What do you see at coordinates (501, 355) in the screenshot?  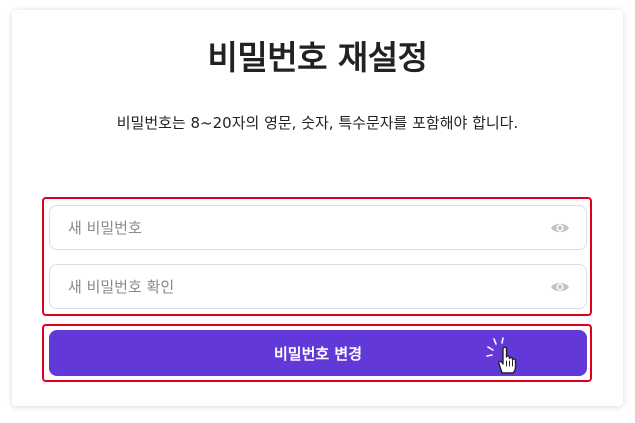 I see `hand-pointer-cursor-icon` at bounding box center [501, 355].